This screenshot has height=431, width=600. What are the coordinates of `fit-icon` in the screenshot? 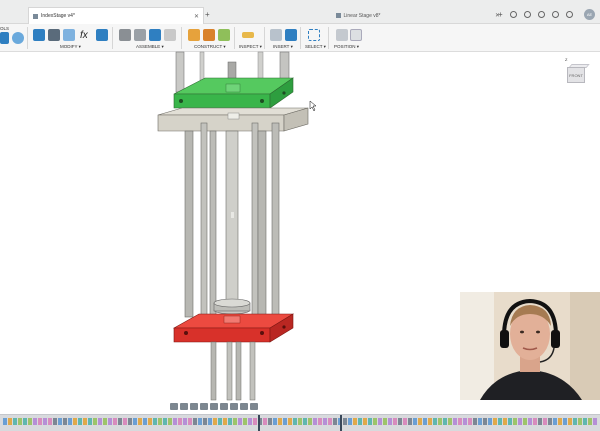 It's located at (214, 406).